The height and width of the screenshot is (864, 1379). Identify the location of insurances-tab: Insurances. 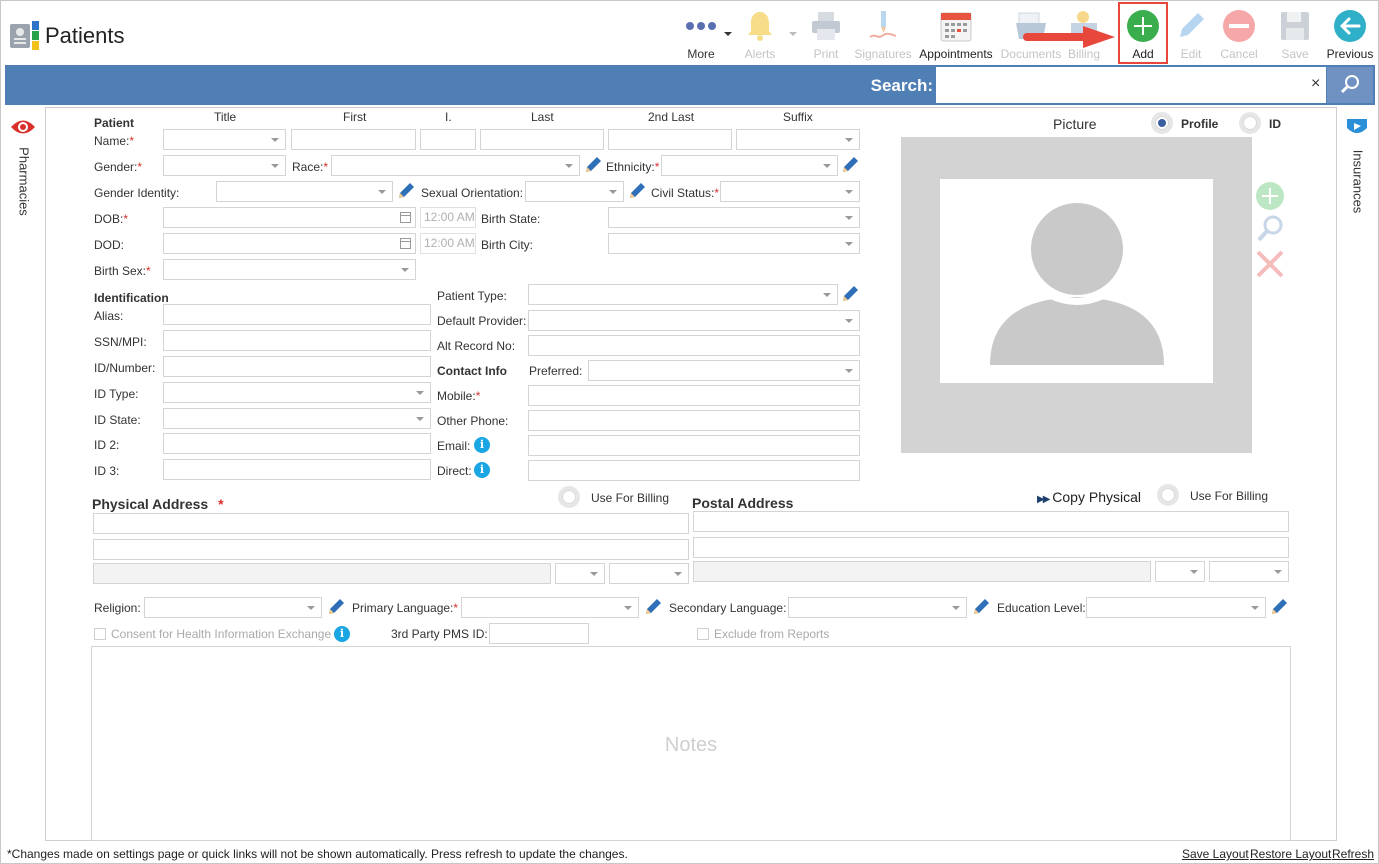
(1358, 171).